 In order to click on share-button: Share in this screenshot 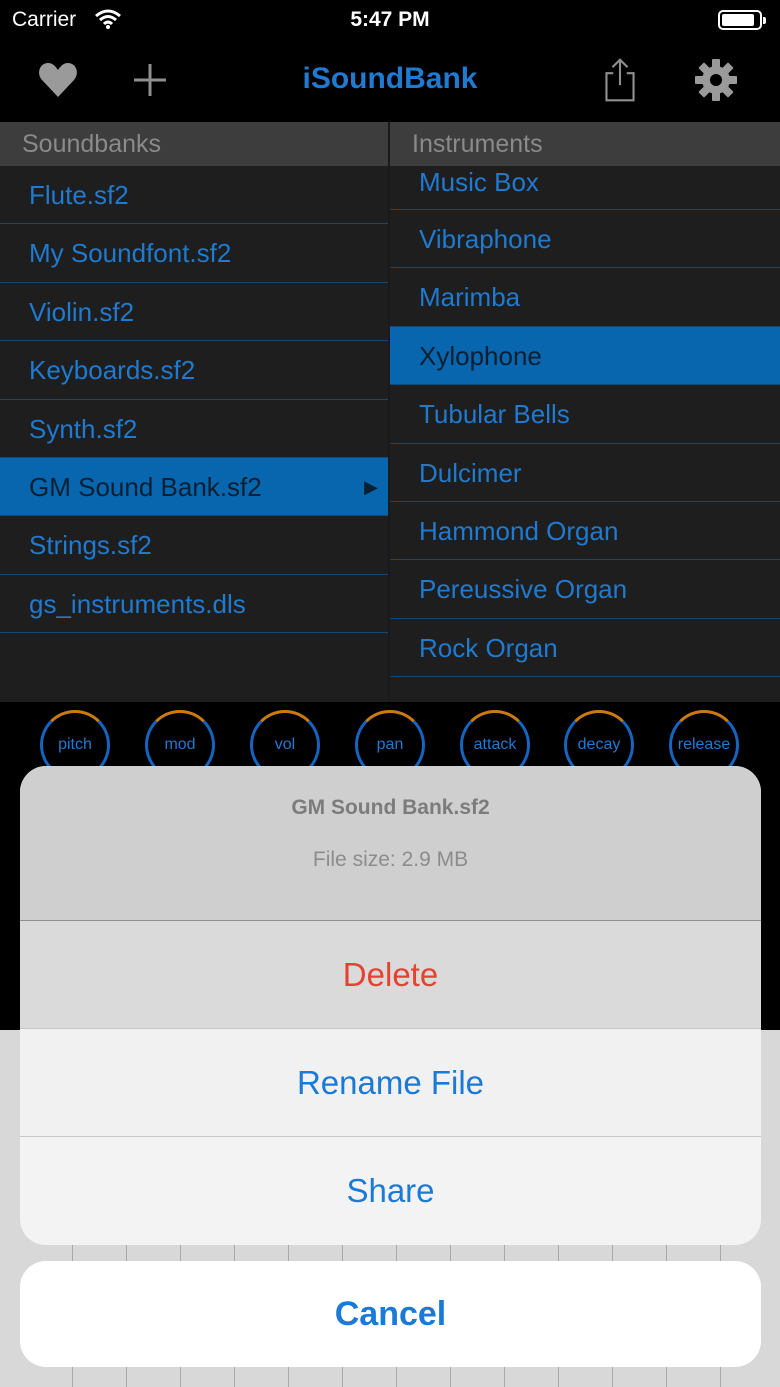, I will do `click(390, 1191)`.